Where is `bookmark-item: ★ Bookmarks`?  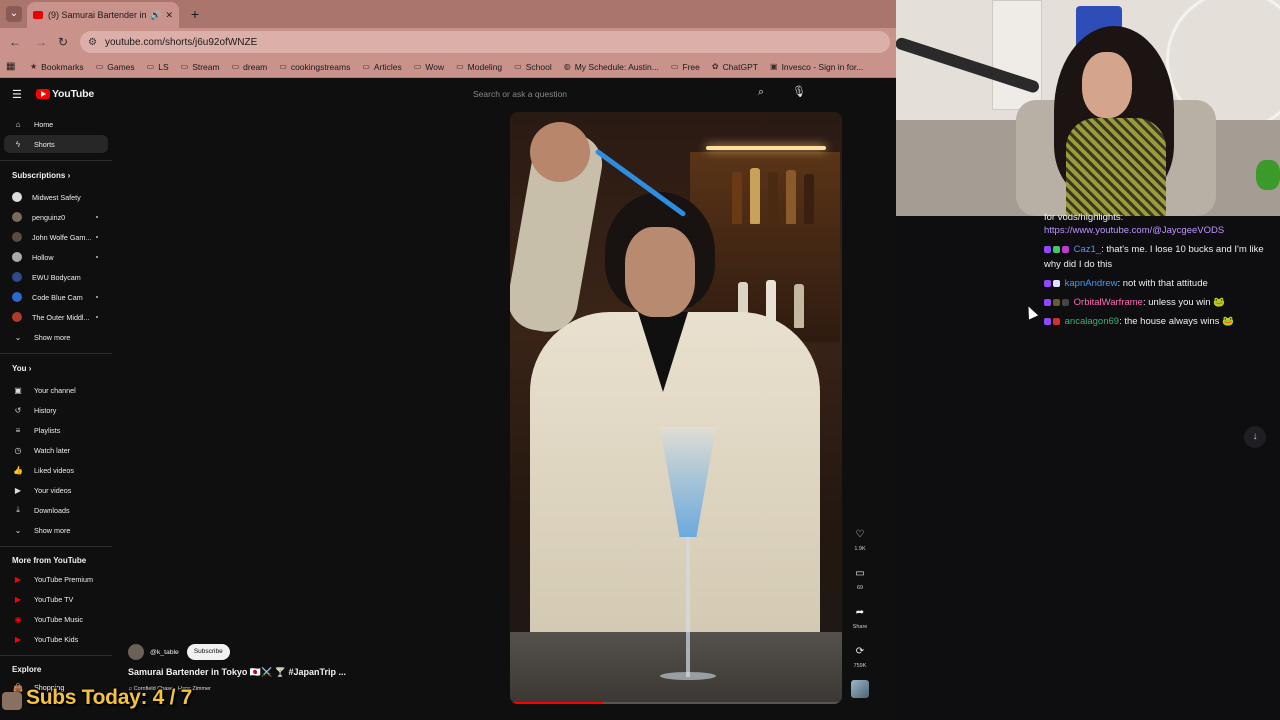 bookmark-item: ★ Bookmarks is located at coordinates (57, 67).